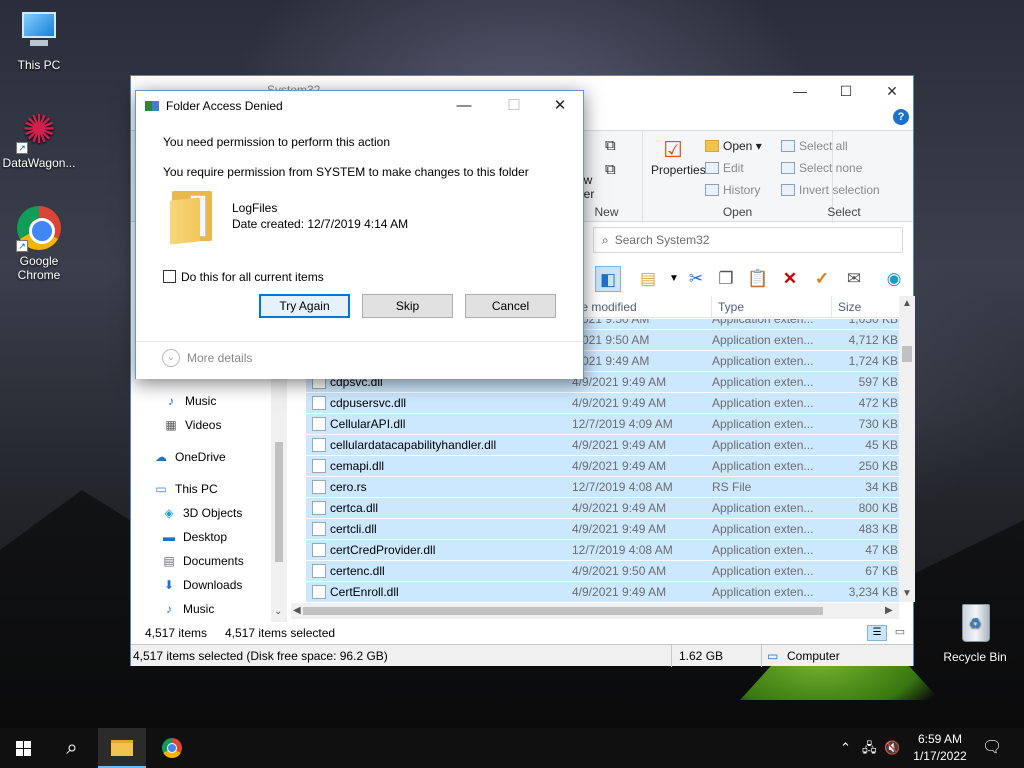  Describe the element at coordinates (39, 41) in the screenshot. I see `desktop-icon-this-pc: This PC` at that location.